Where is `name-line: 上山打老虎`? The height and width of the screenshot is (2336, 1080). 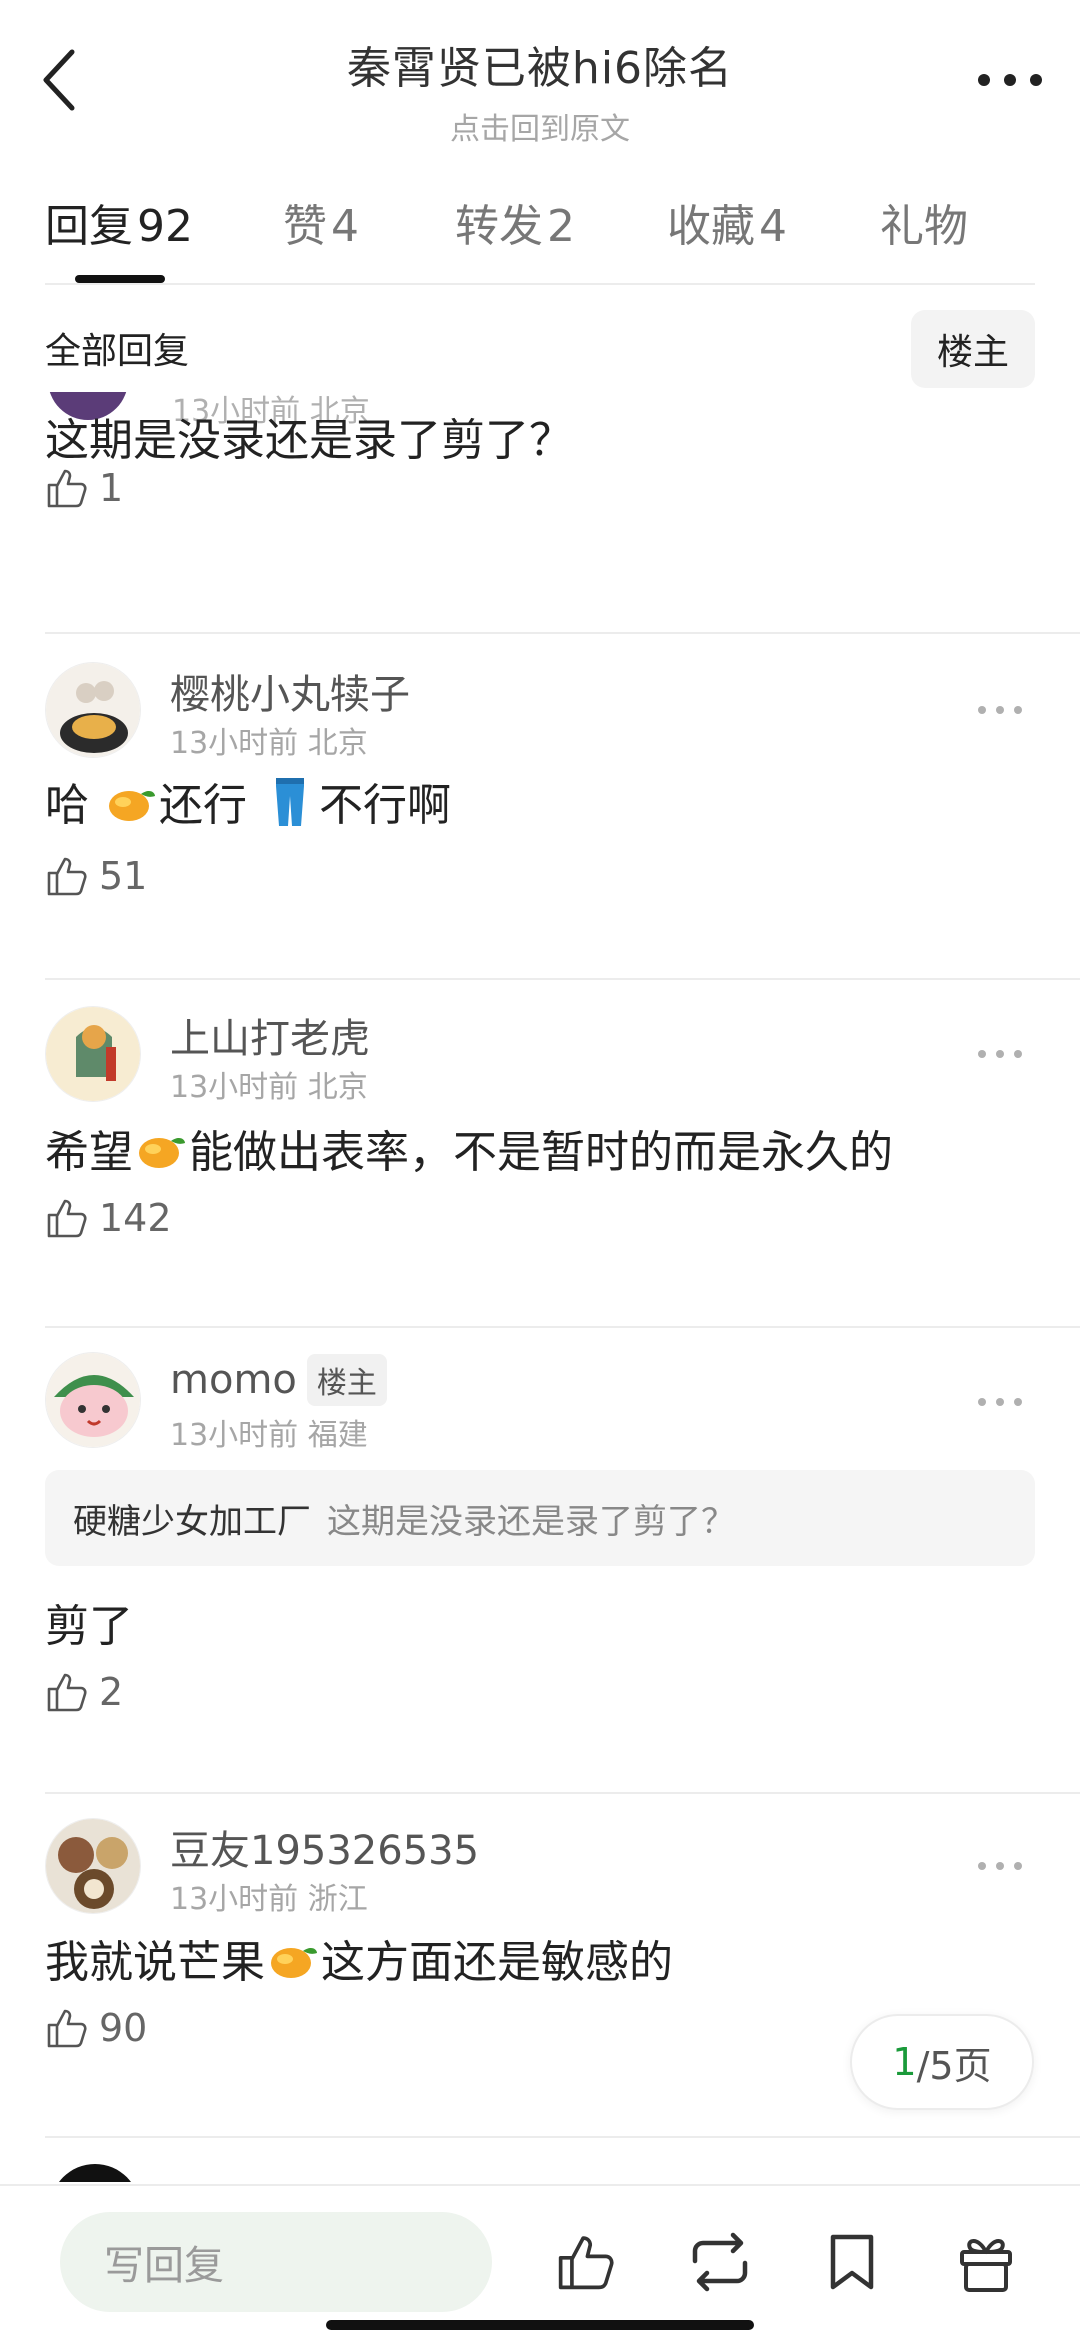 name-line: 上山打老虎 is located at coordinates (270, 1035).